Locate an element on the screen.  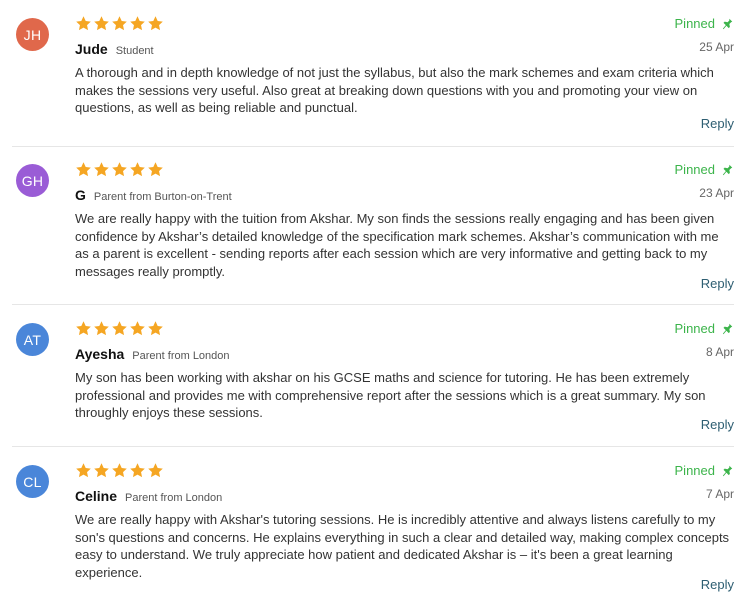
avatar: GH is located at coordinates (32, 180).